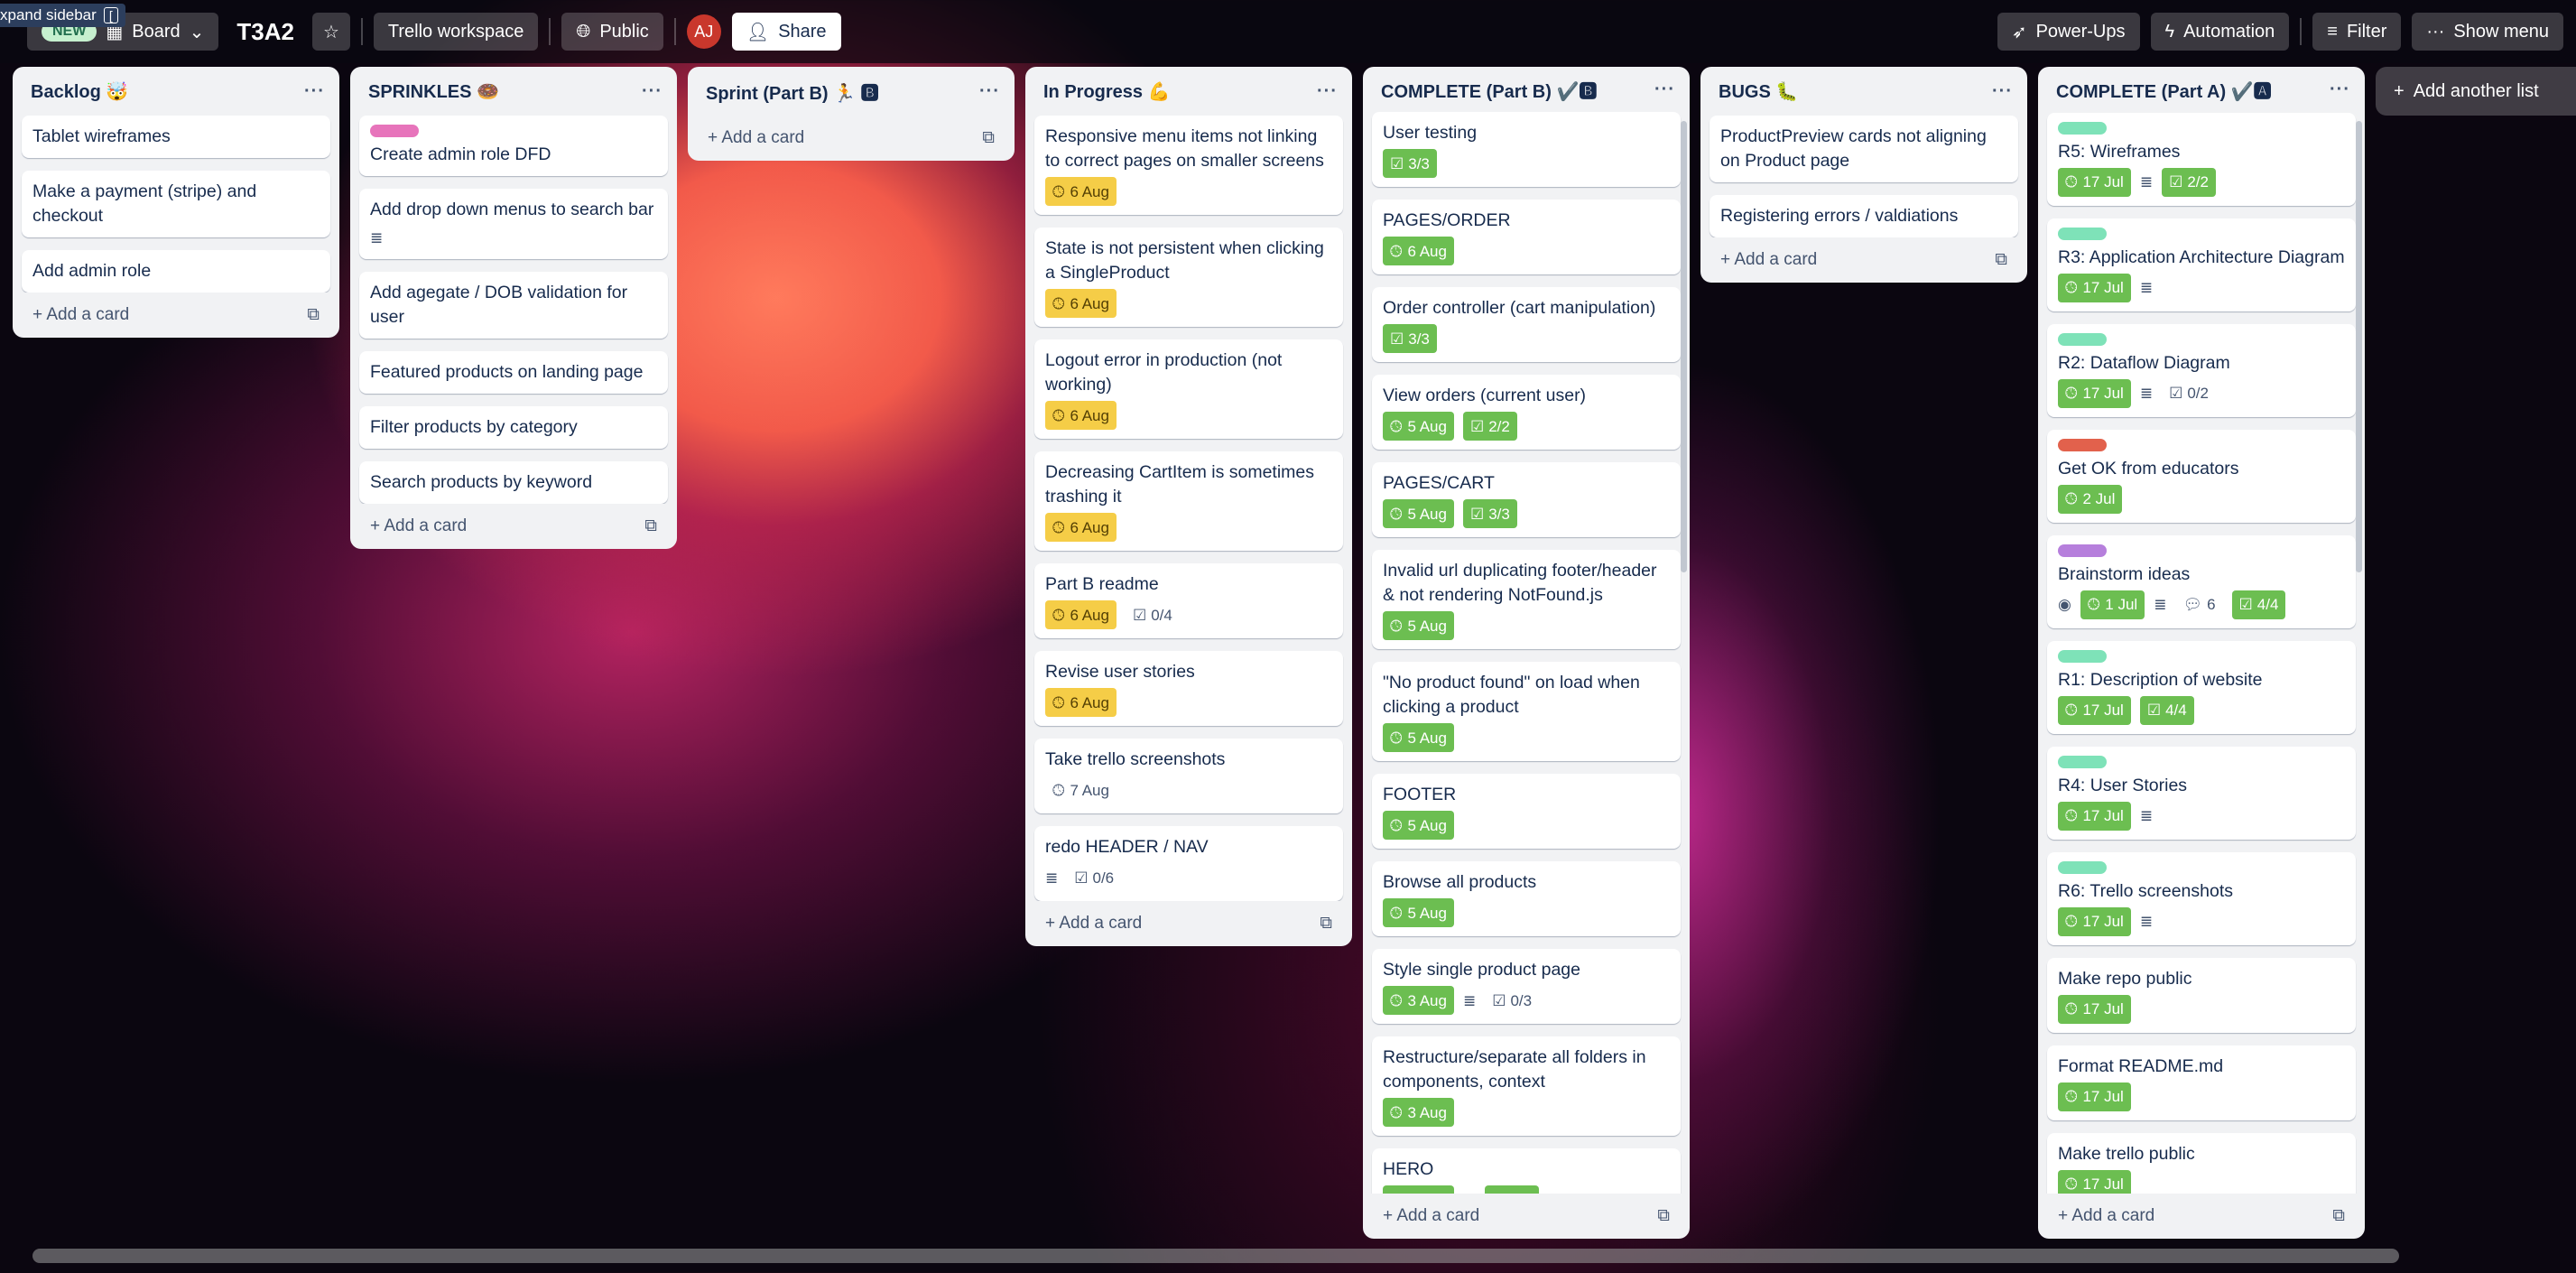 Image resolution: width=2576 pixels, height=1273 pixels. I want to click on card: Take trello screenshots 🕓︎ 7 Aug, so click(1188, 776).